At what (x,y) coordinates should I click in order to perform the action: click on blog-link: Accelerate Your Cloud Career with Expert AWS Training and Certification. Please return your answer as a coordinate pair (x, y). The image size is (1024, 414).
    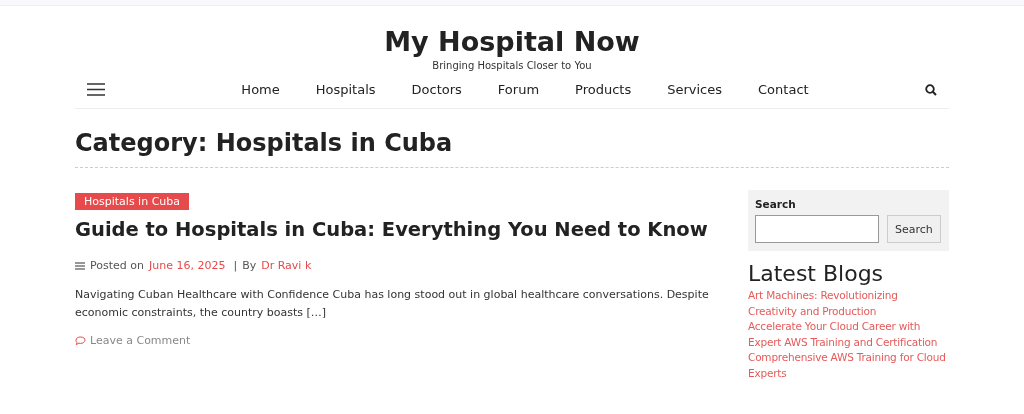
    Looking at the image, I should click on (848, 334).